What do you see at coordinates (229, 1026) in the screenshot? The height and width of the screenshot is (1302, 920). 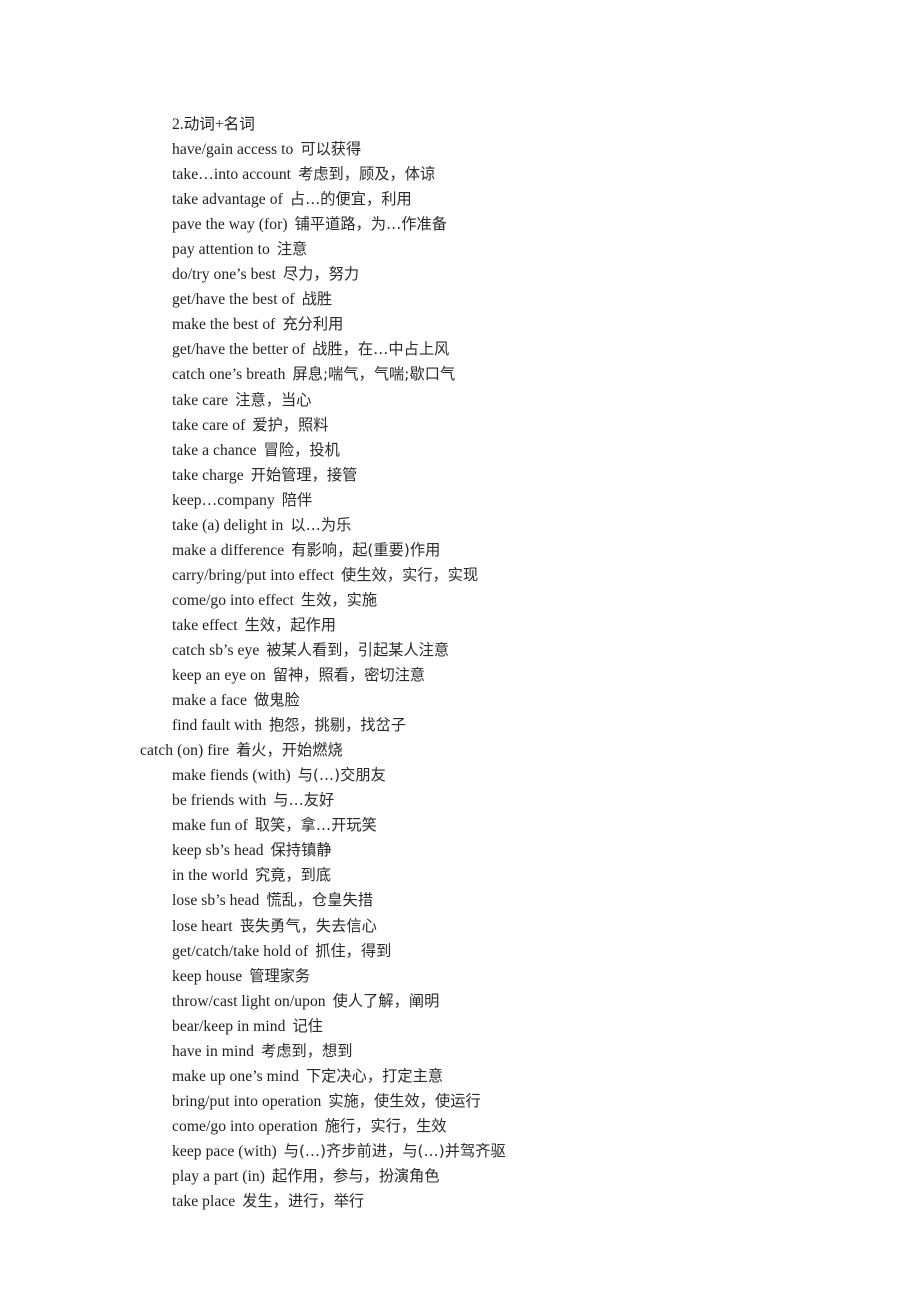 I see `entry-phrase: bear/keep in mind` at bounding box center [229, 1026].